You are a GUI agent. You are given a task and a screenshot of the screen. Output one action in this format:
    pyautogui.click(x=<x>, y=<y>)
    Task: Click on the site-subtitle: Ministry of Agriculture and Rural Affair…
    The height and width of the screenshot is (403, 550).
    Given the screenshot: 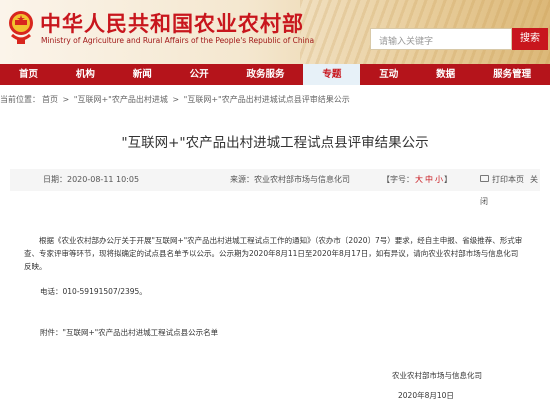 What is the action you would take?
    pyautogui.click(x=178, y=40)
    